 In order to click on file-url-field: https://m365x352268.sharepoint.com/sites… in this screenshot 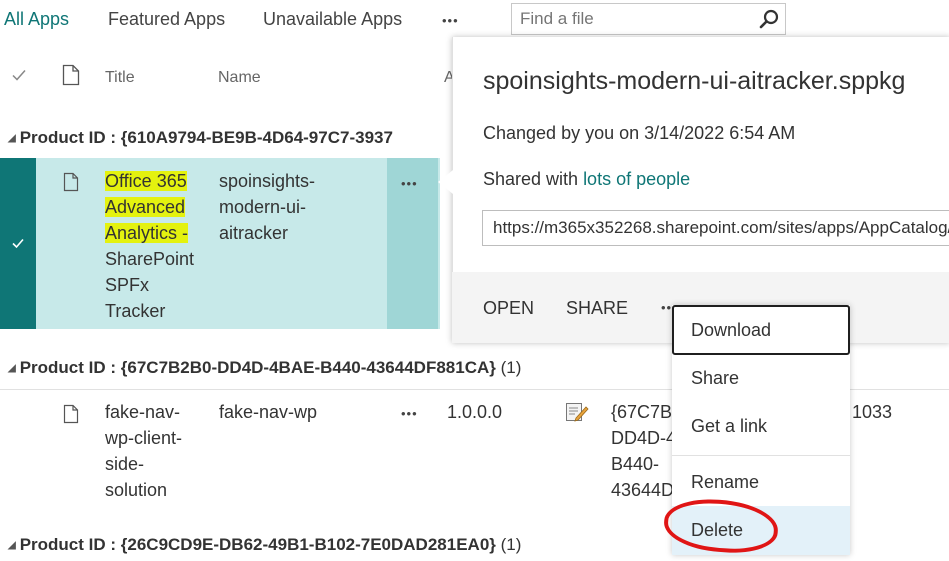, I will do `click(715, 228)`.